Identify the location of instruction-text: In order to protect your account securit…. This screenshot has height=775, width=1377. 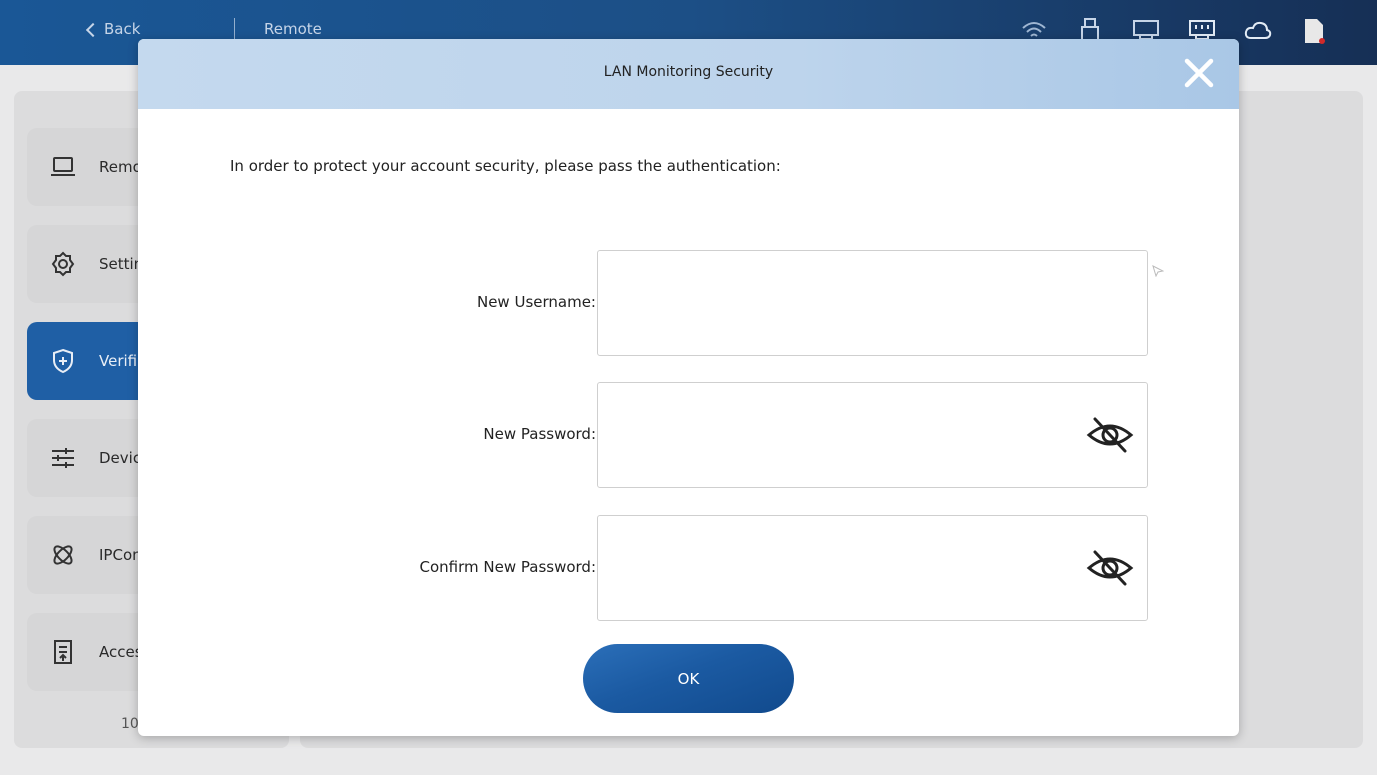
(505, 166).